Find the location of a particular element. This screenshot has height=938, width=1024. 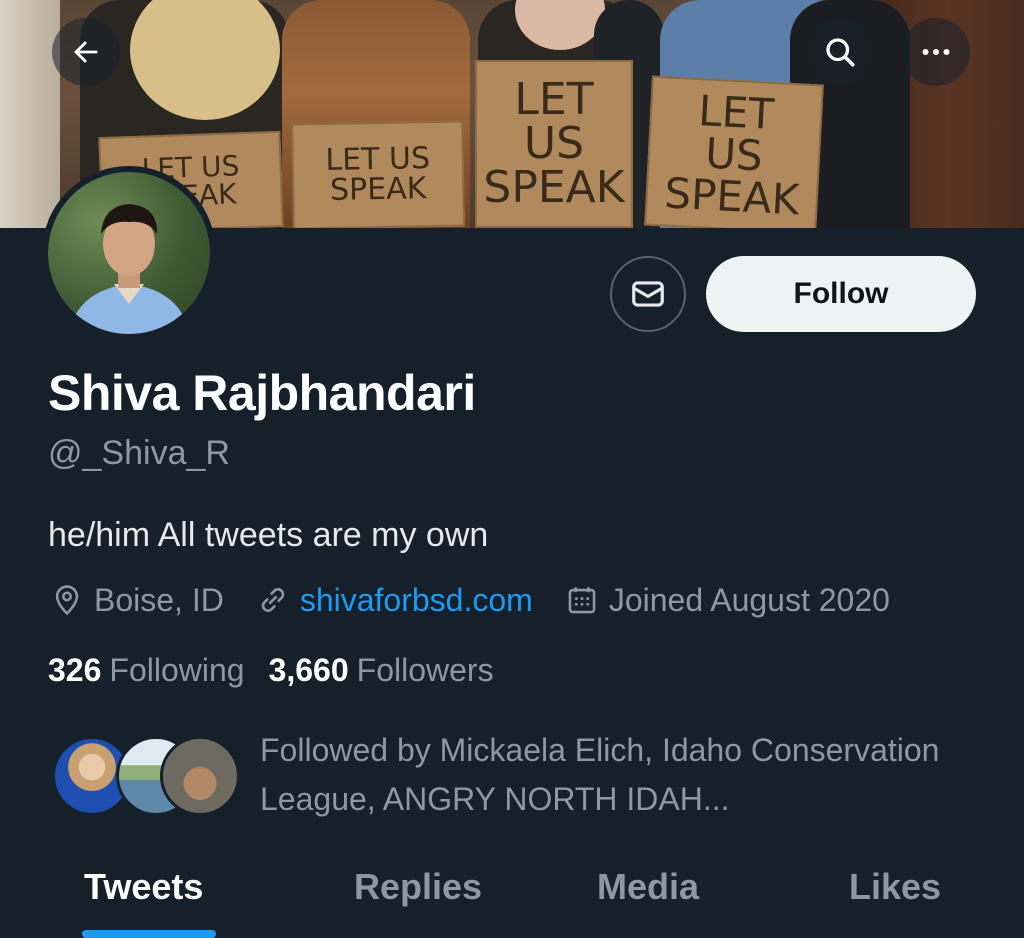

following-count: 326 is located at coordinates (75, 669).